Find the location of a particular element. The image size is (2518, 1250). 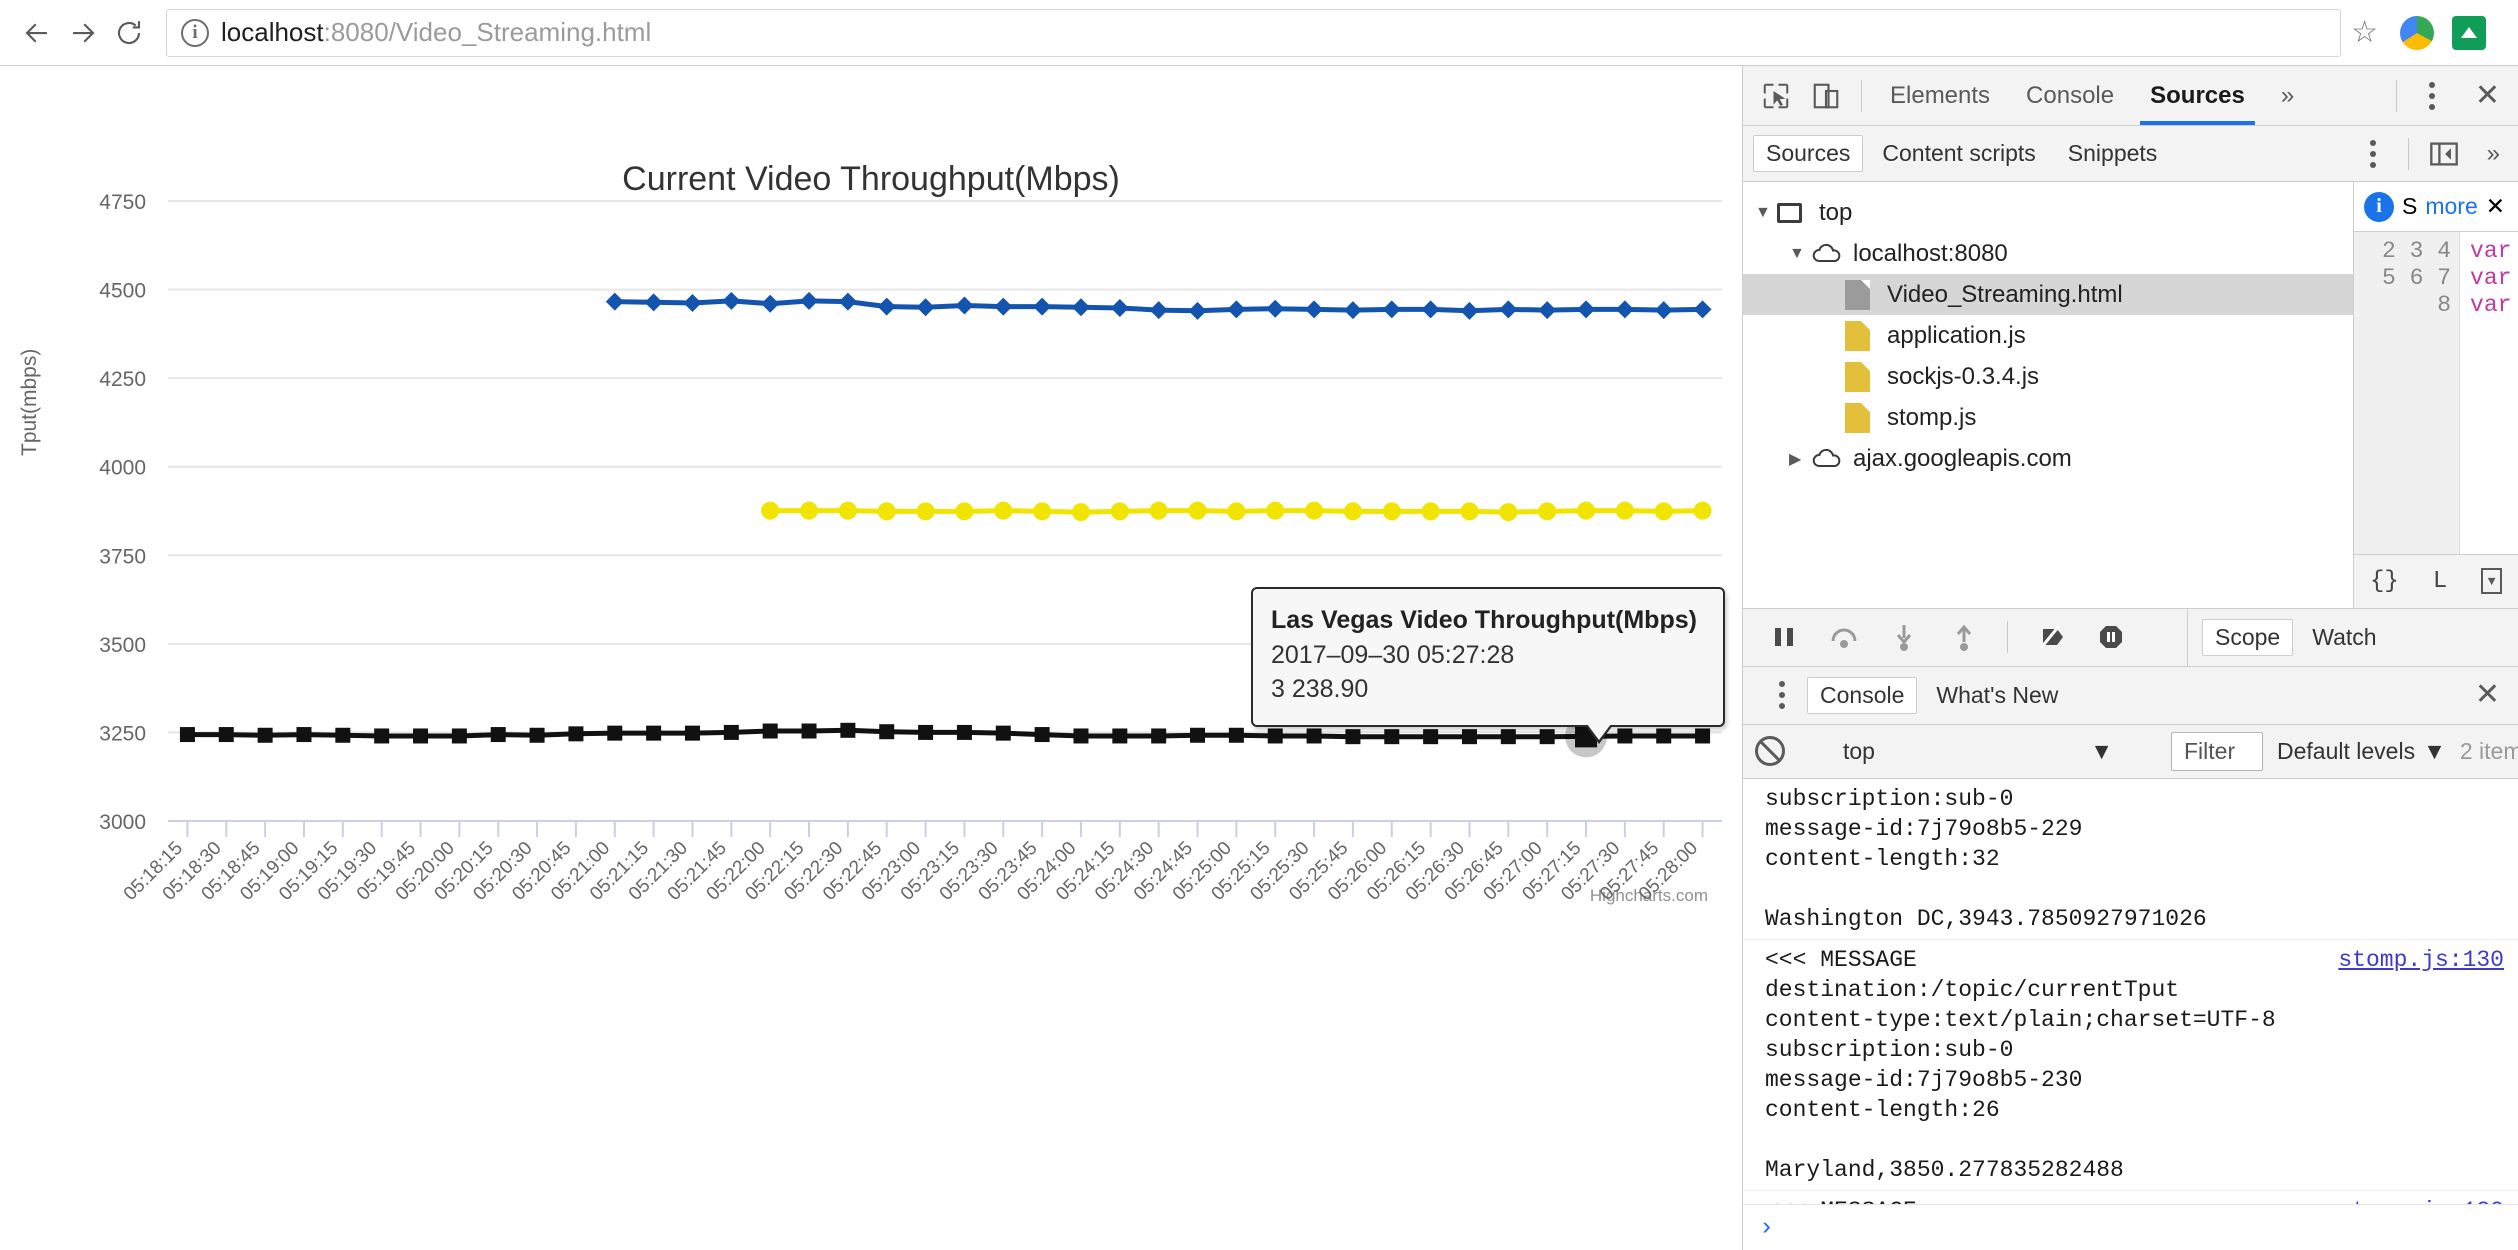

sources-overflow-button: » is located at coordinates (2493, 154).